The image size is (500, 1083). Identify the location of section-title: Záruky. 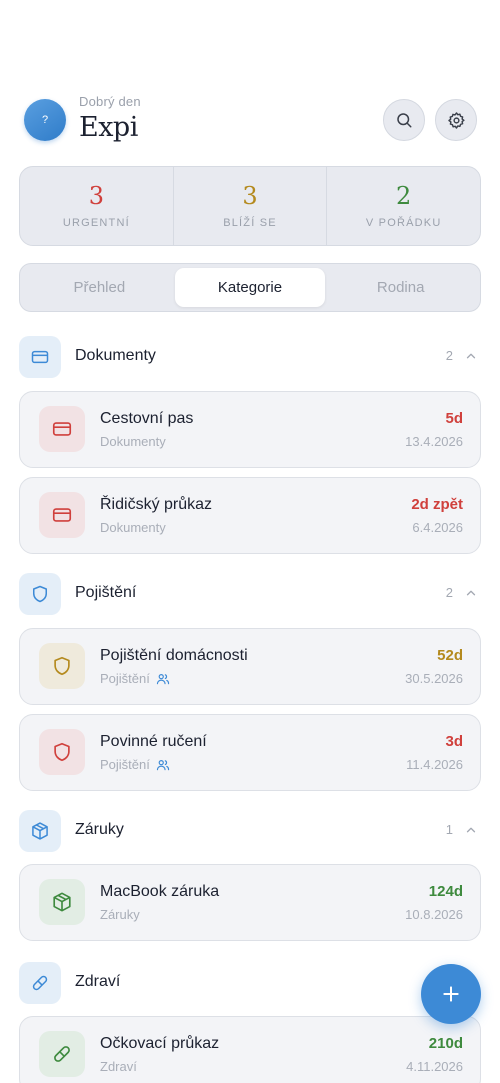
(99, 829).